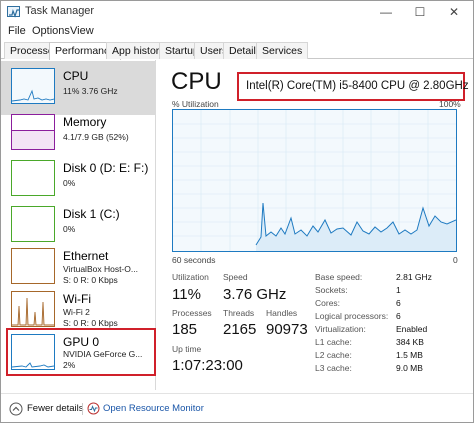  I want to click on maximize-button: ☐, so click(420, 12).